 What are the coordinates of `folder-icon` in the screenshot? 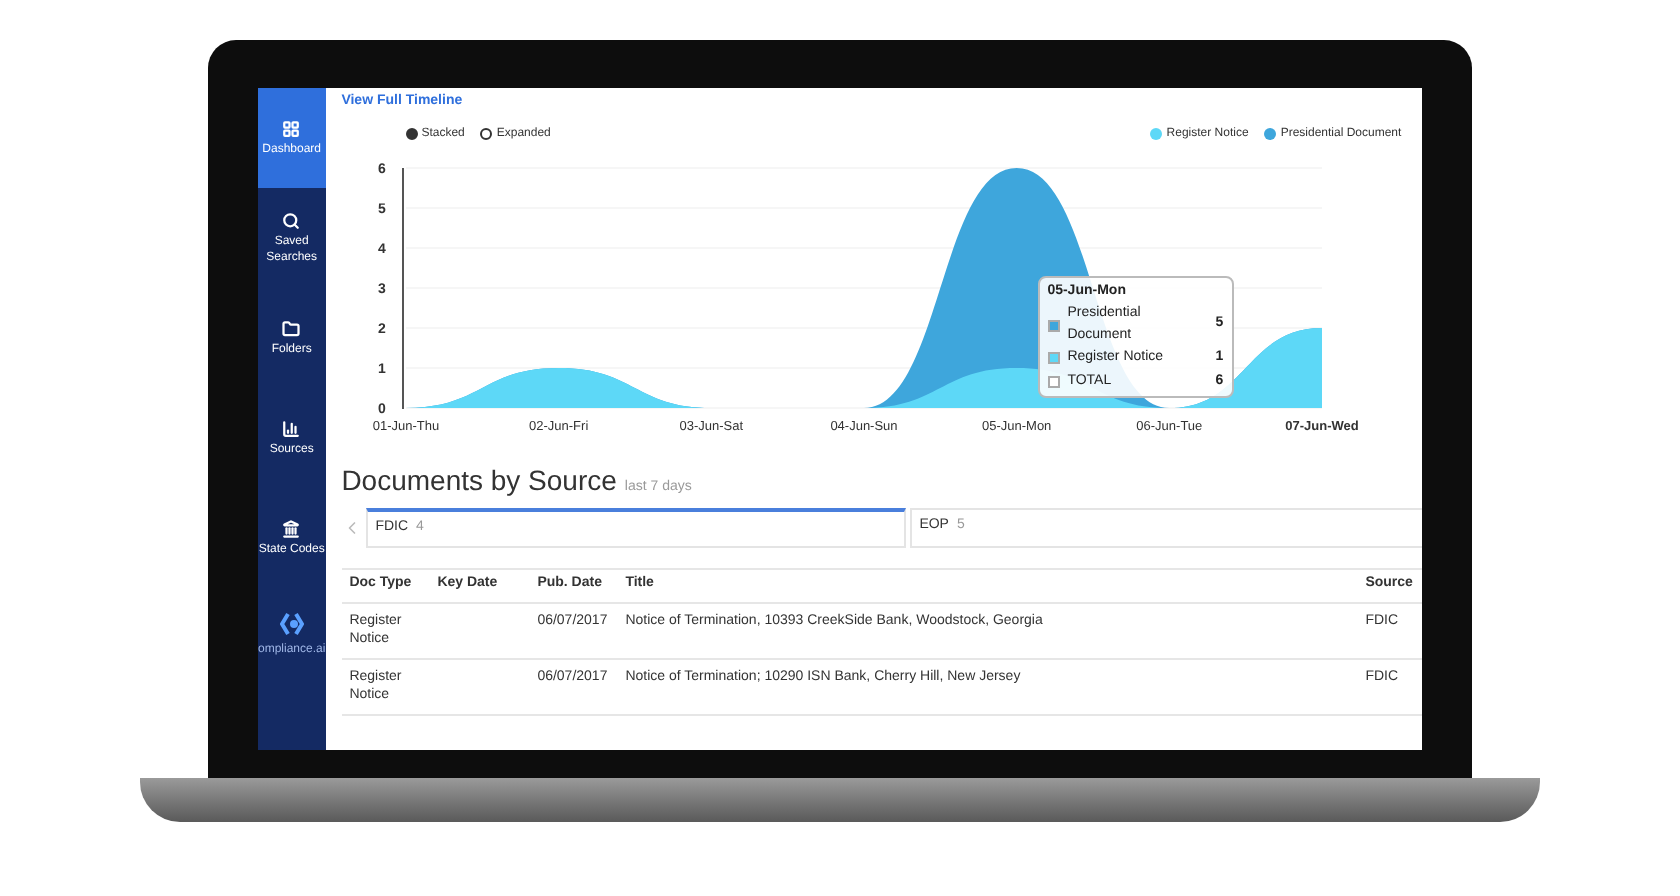 It's located at (291, 328).